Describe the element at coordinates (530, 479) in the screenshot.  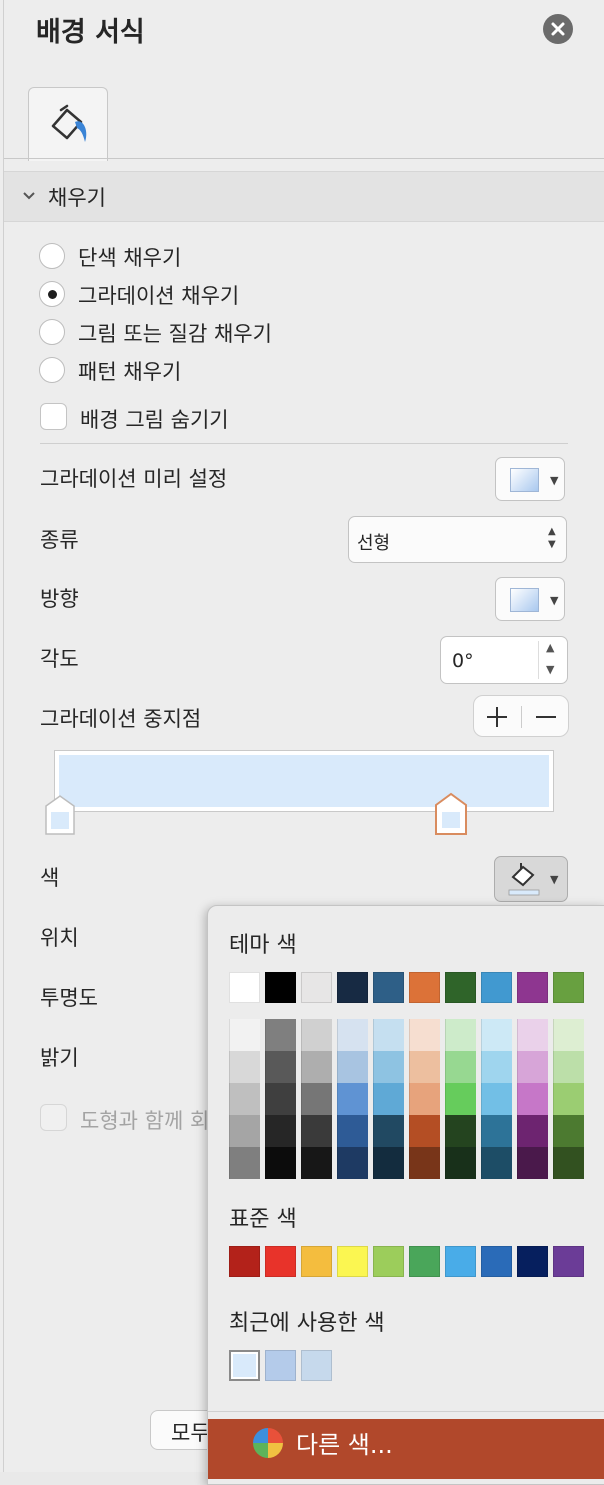
I see `preset-dropdown: ▼` at that location.